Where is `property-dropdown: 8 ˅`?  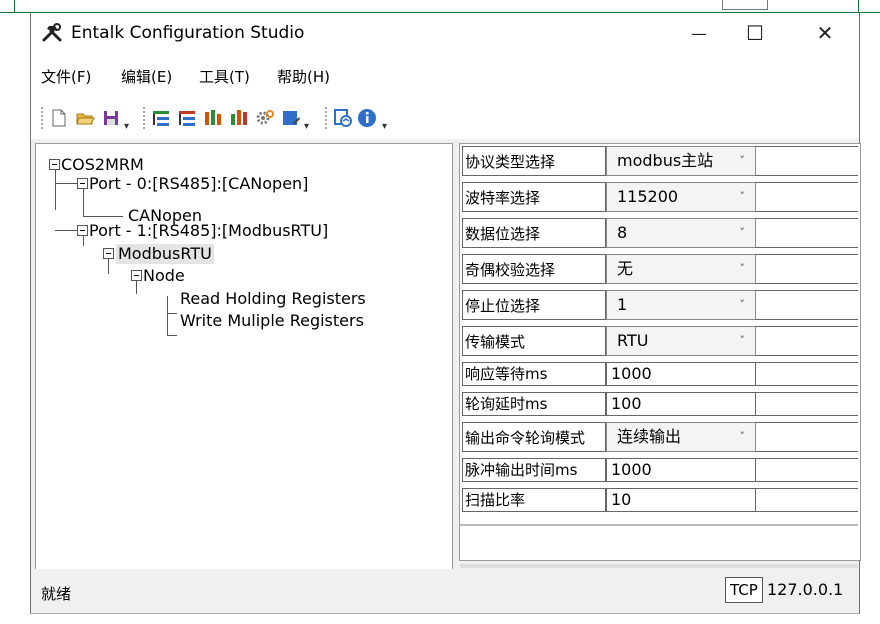 property-dropdown: 8 ˅ is located at coordinates (681, 233).